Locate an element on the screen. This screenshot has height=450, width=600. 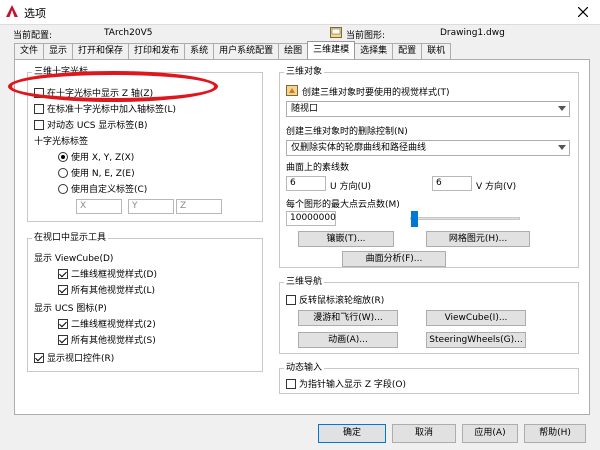
radio-nez: 使用 N, E, Z(E) is located at coordinates (96, 172).